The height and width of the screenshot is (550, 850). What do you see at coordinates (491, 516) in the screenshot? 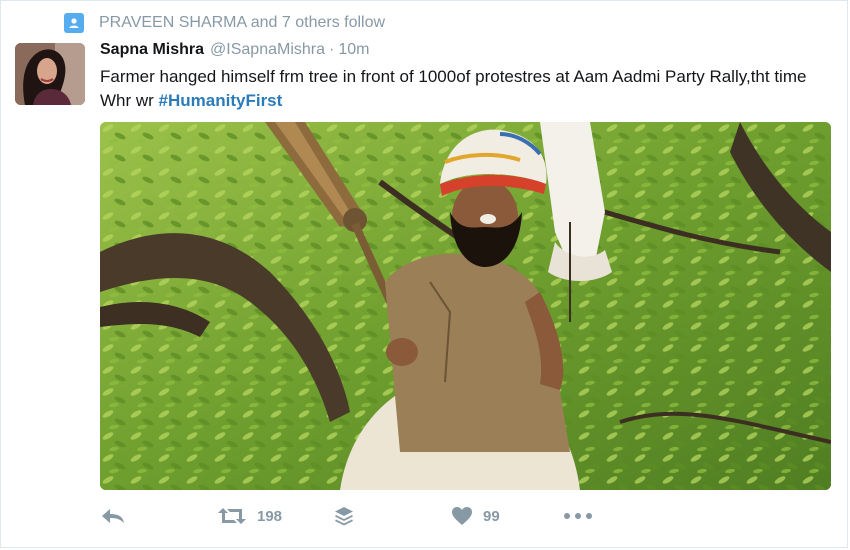
I see `like-count: 99` at bounding box center [491, 516].